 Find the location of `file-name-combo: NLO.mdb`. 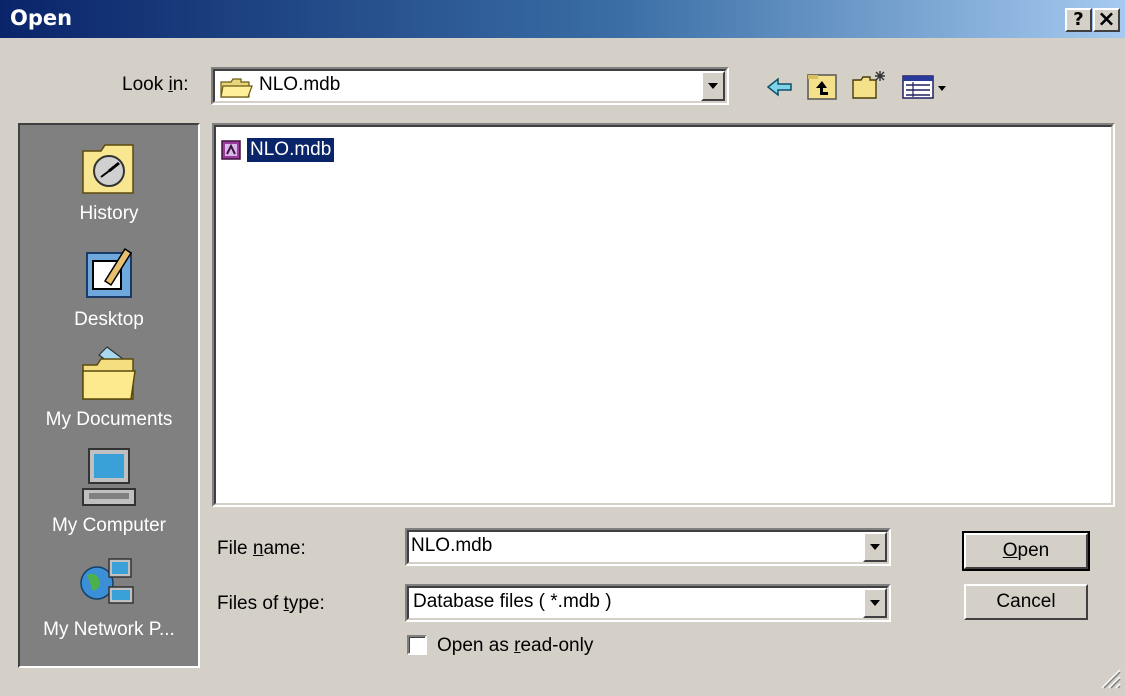

file-name-combo: NLO.mdb is located at coordinates (648, 547).